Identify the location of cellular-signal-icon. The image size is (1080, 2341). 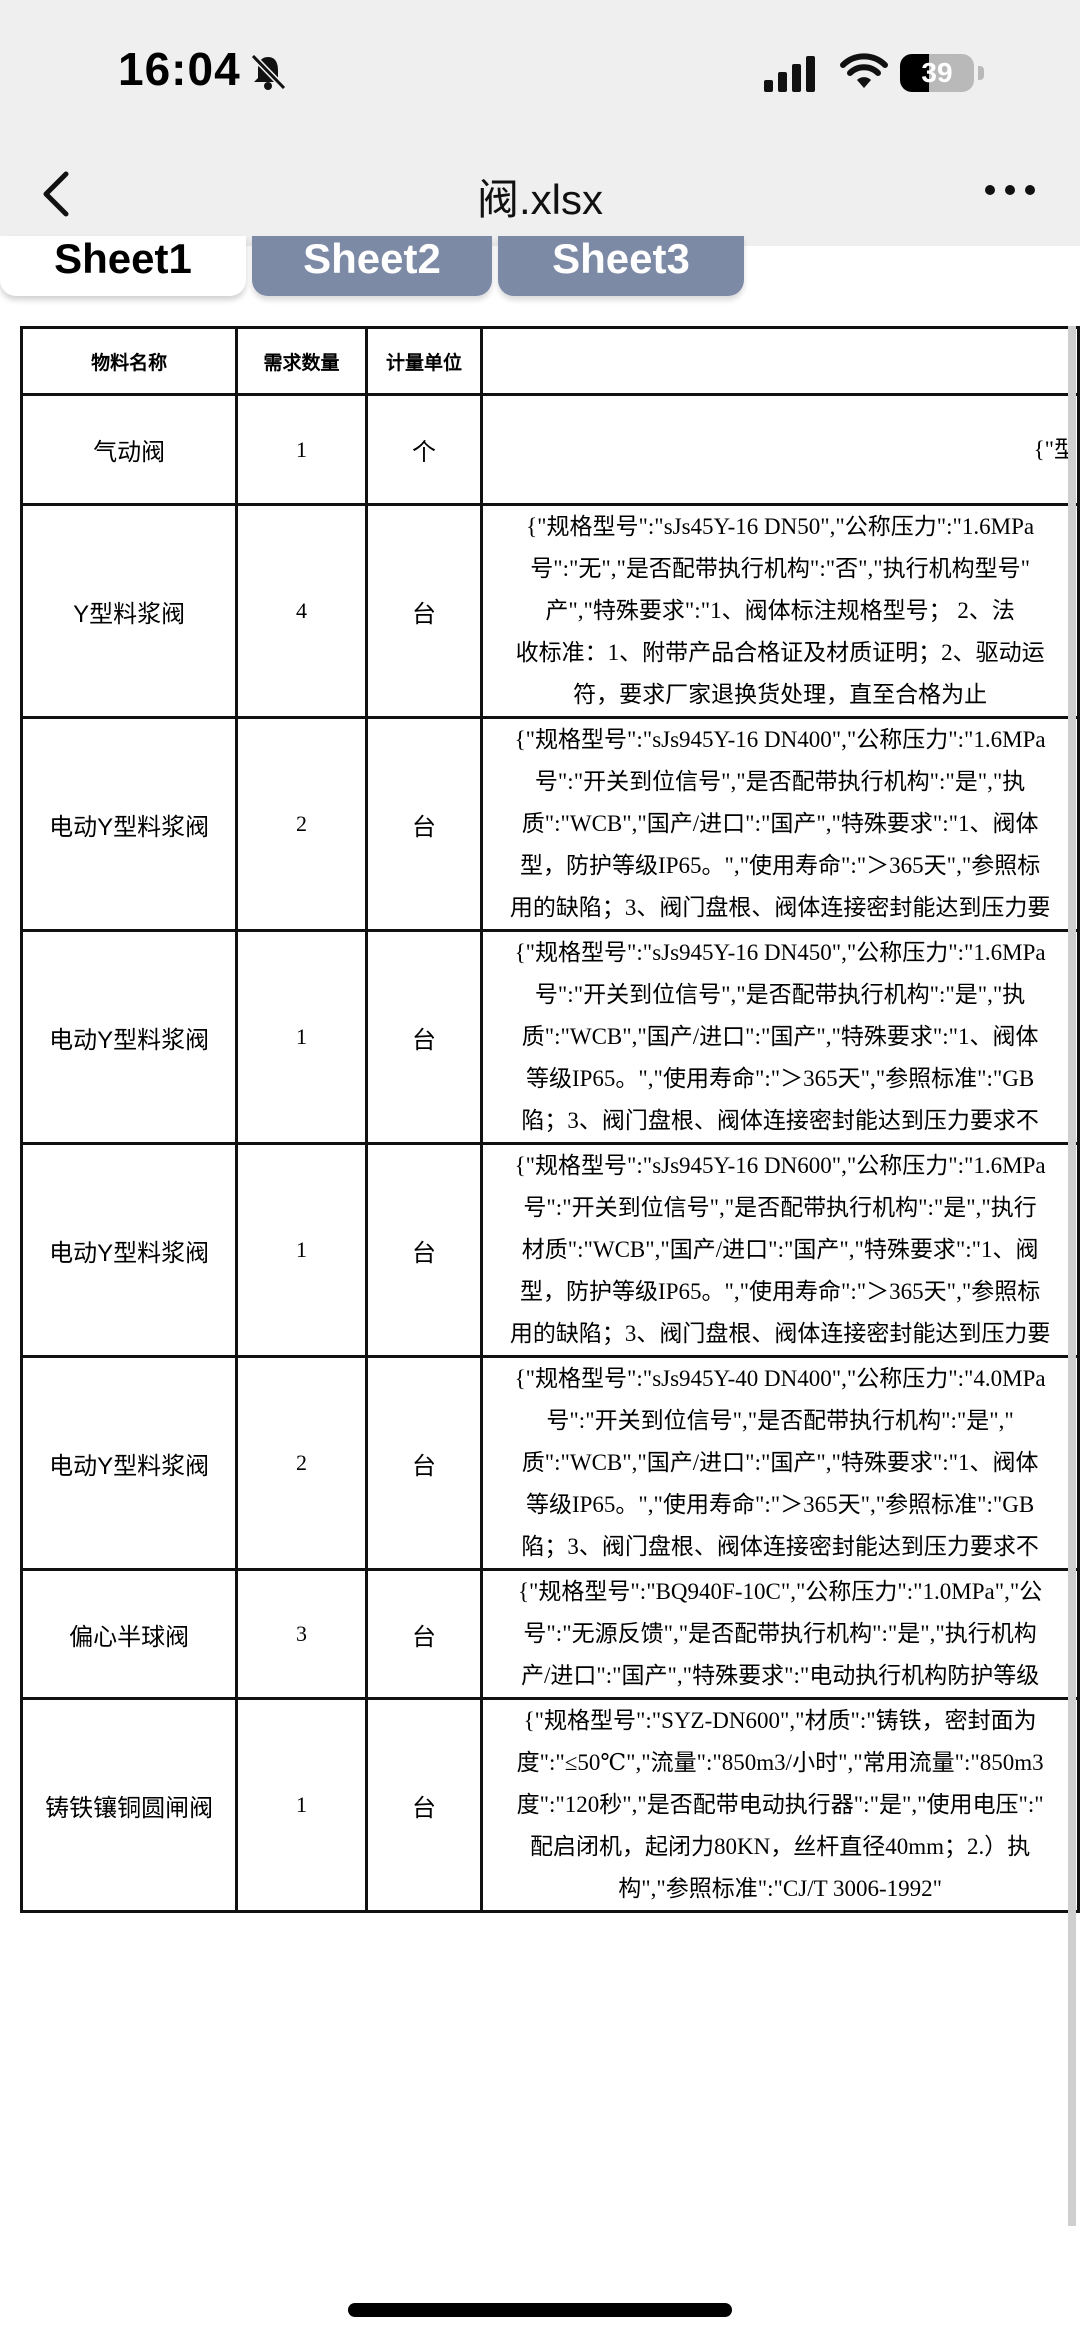
(789, 74).